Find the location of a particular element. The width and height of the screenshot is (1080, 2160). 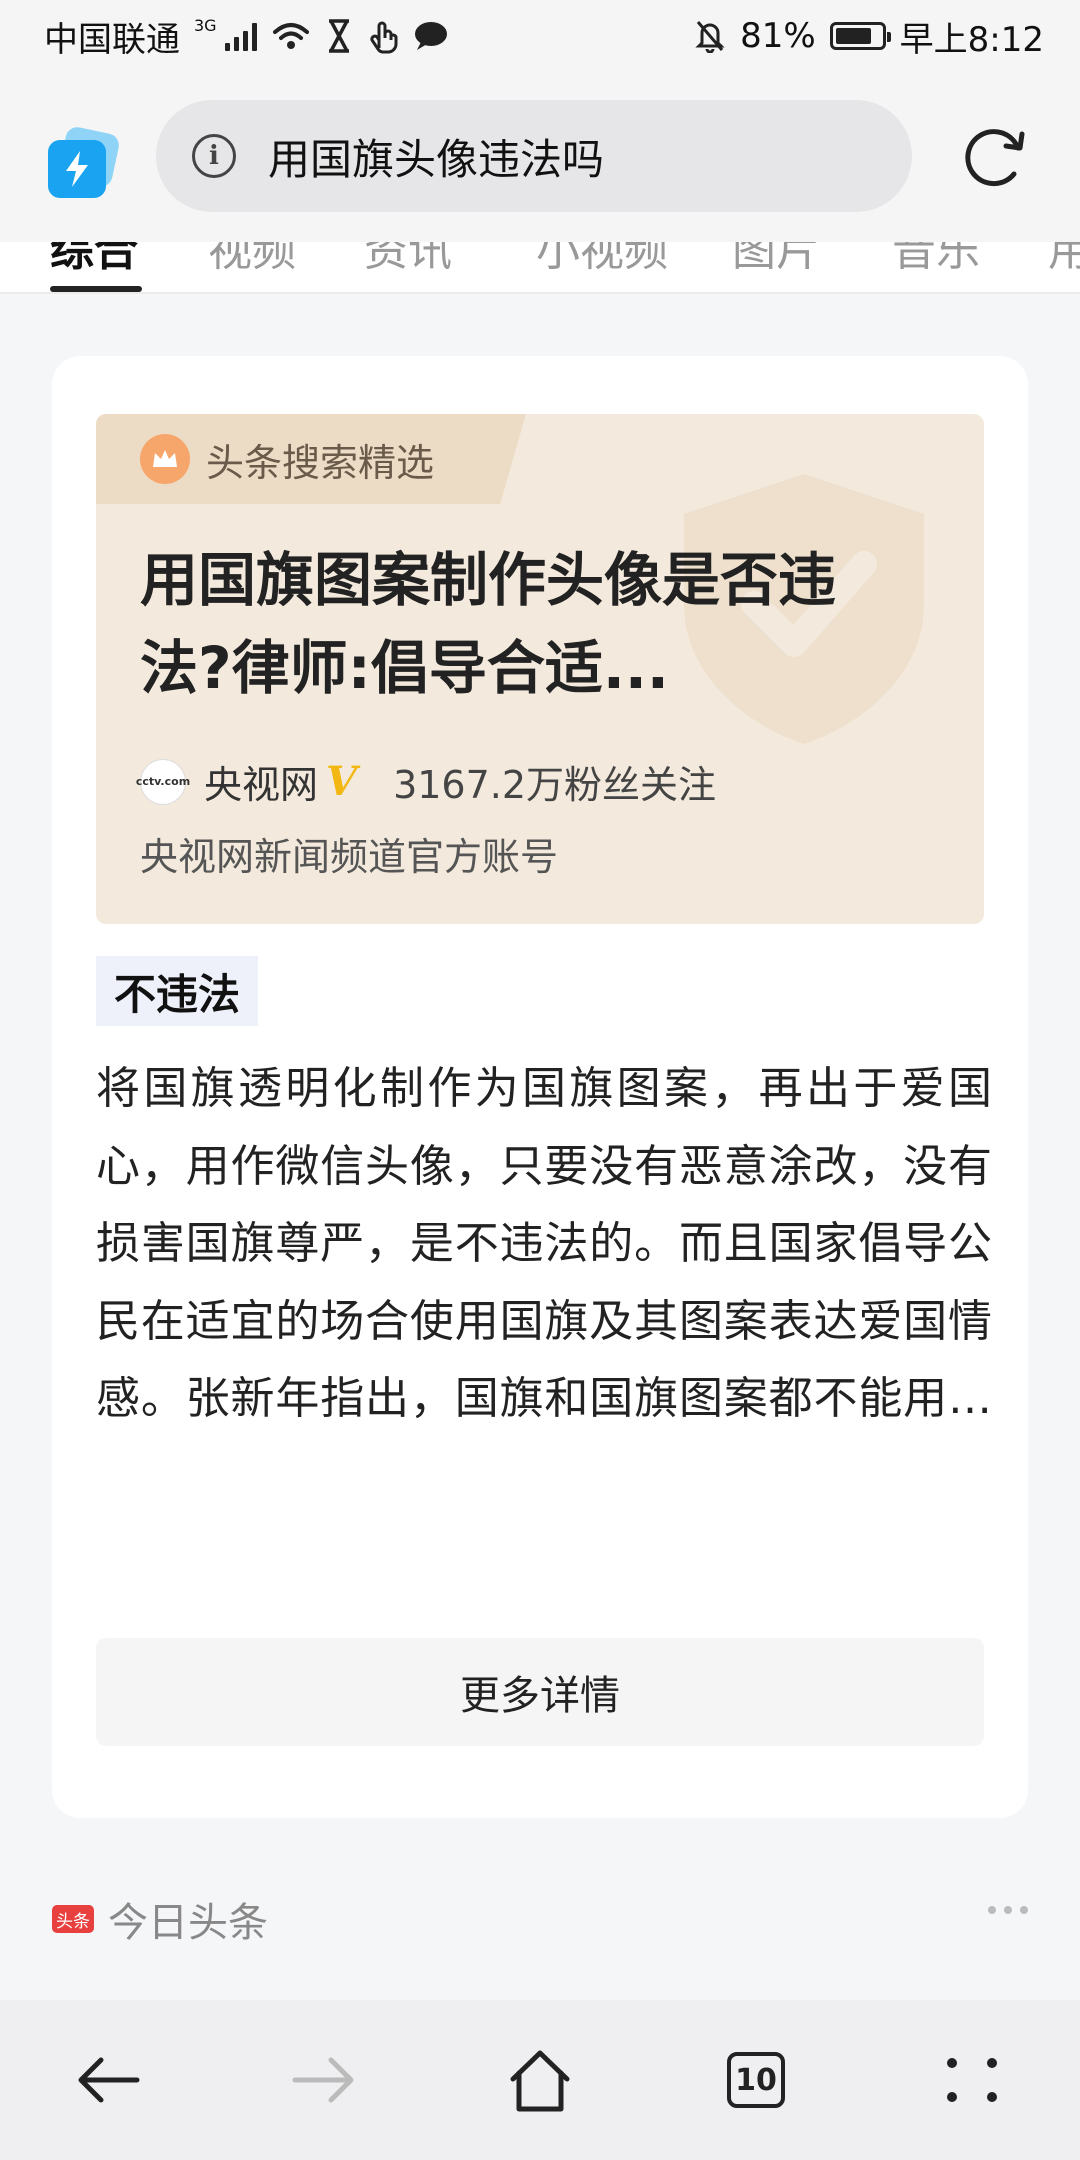

wifi-icon is located at coordinates (290, 36).